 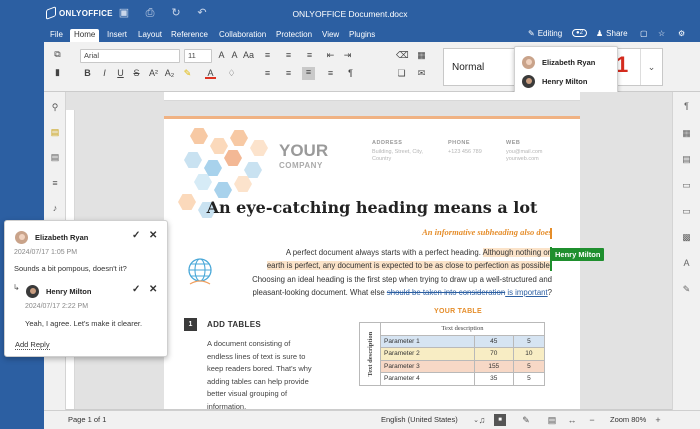 What do you see at coordinates (267, 55) in the screenshot?
I see `bullets-icon: ≡` at bounding box center [267, 55].